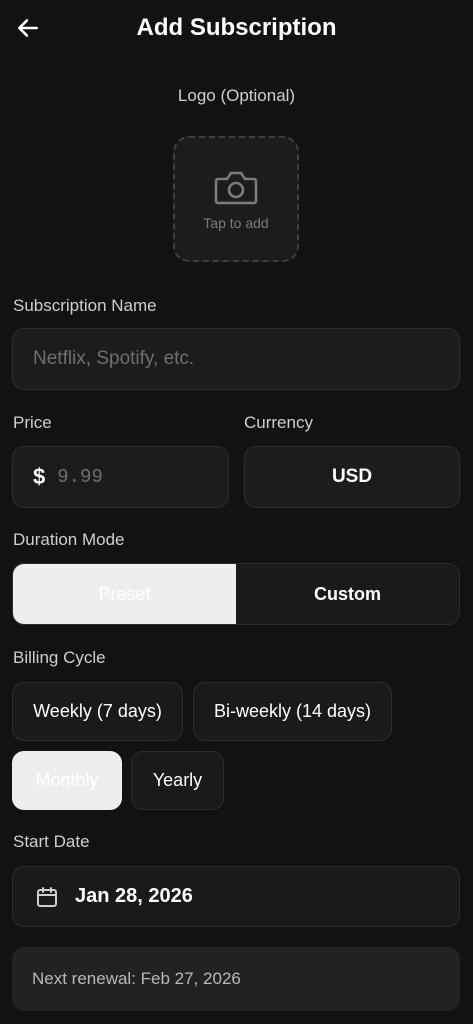  Describe the element at coordinates (85, 305) in the screenshot. I see `subscription-name-label: Subscription Name` at that location.